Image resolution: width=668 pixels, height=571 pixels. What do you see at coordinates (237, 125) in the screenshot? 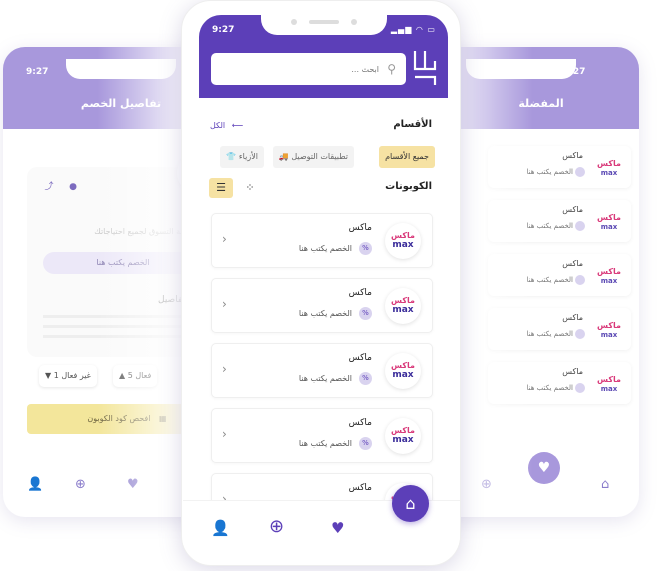
I see `arrow-left-icon: ⟵` at bounding box center [237, 125].